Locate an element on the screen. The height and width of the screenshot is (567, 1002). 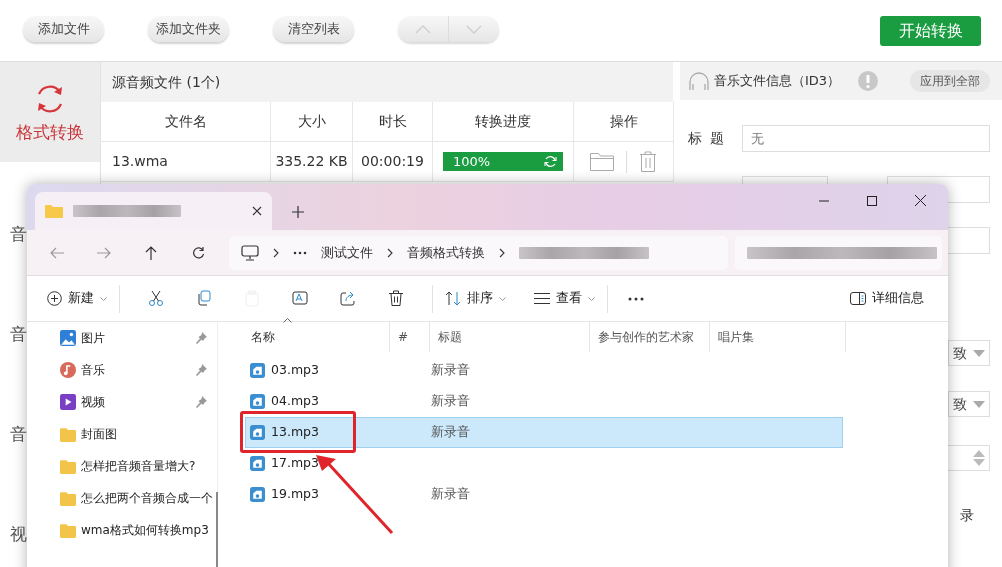
nav-item: 怎样把音频音量增大? is located at coordinates (122, 466).